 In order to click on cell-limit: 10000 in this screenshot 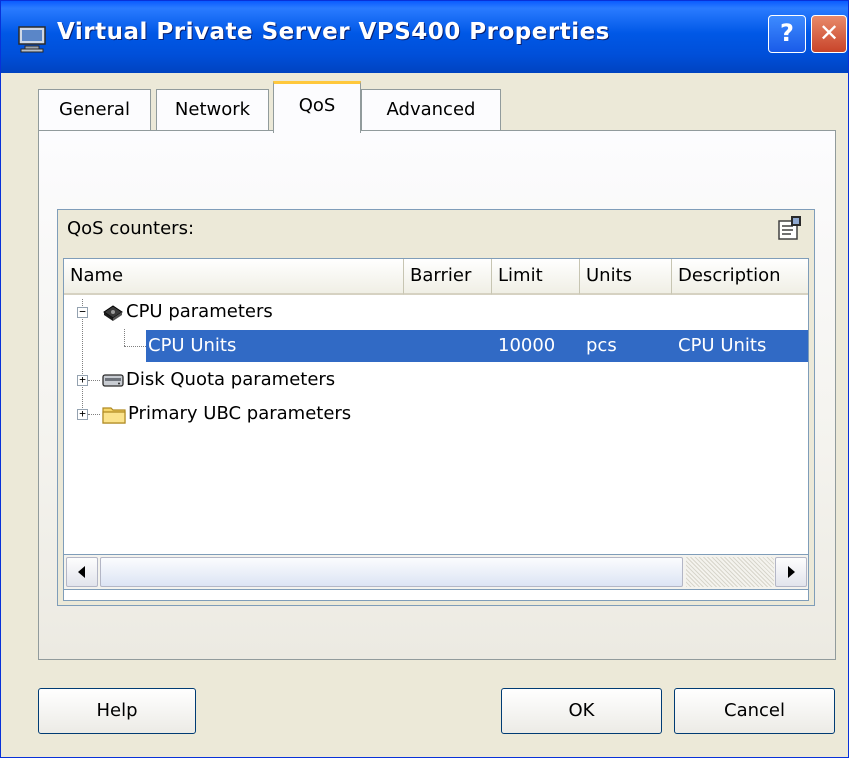, I will do `click(527, 345)`.